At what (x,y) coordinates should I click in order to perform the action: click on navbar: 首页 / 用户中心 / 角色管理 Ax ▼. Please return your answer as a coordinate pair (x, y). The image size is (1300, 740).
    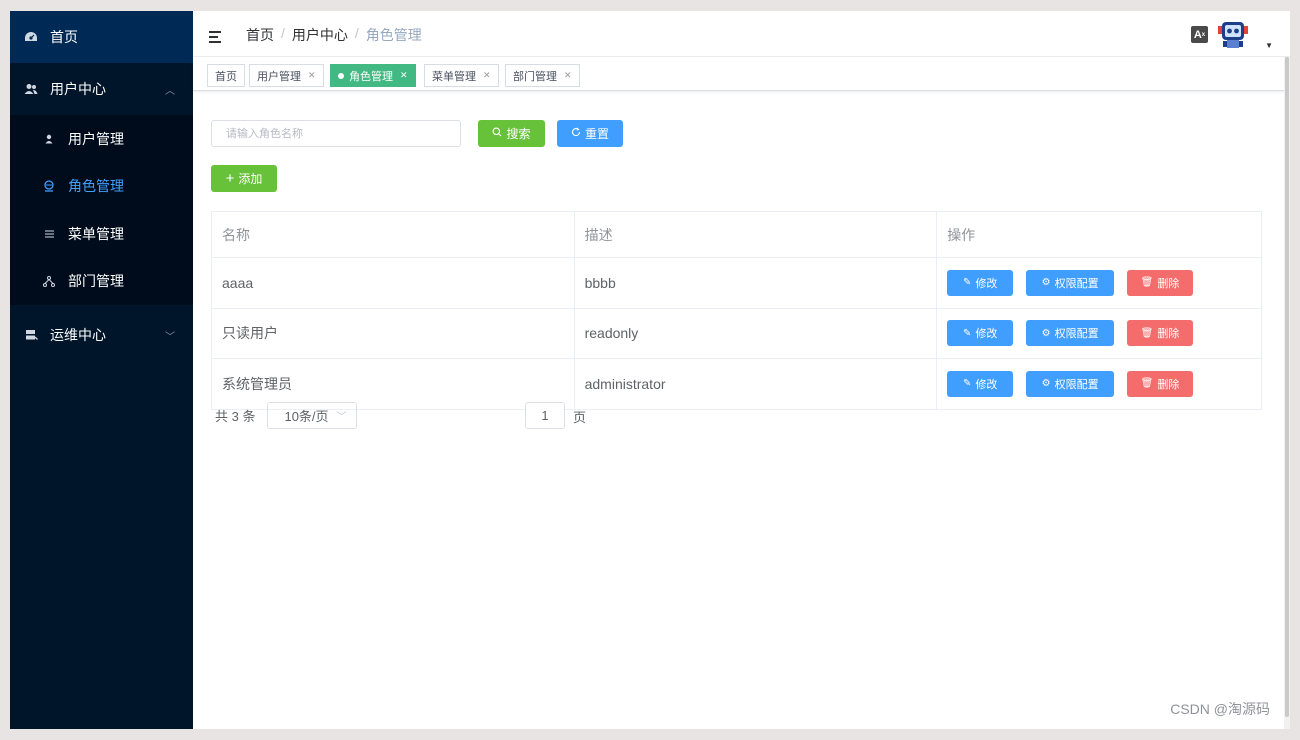
    Looking at the image, I should click on (741, 34).